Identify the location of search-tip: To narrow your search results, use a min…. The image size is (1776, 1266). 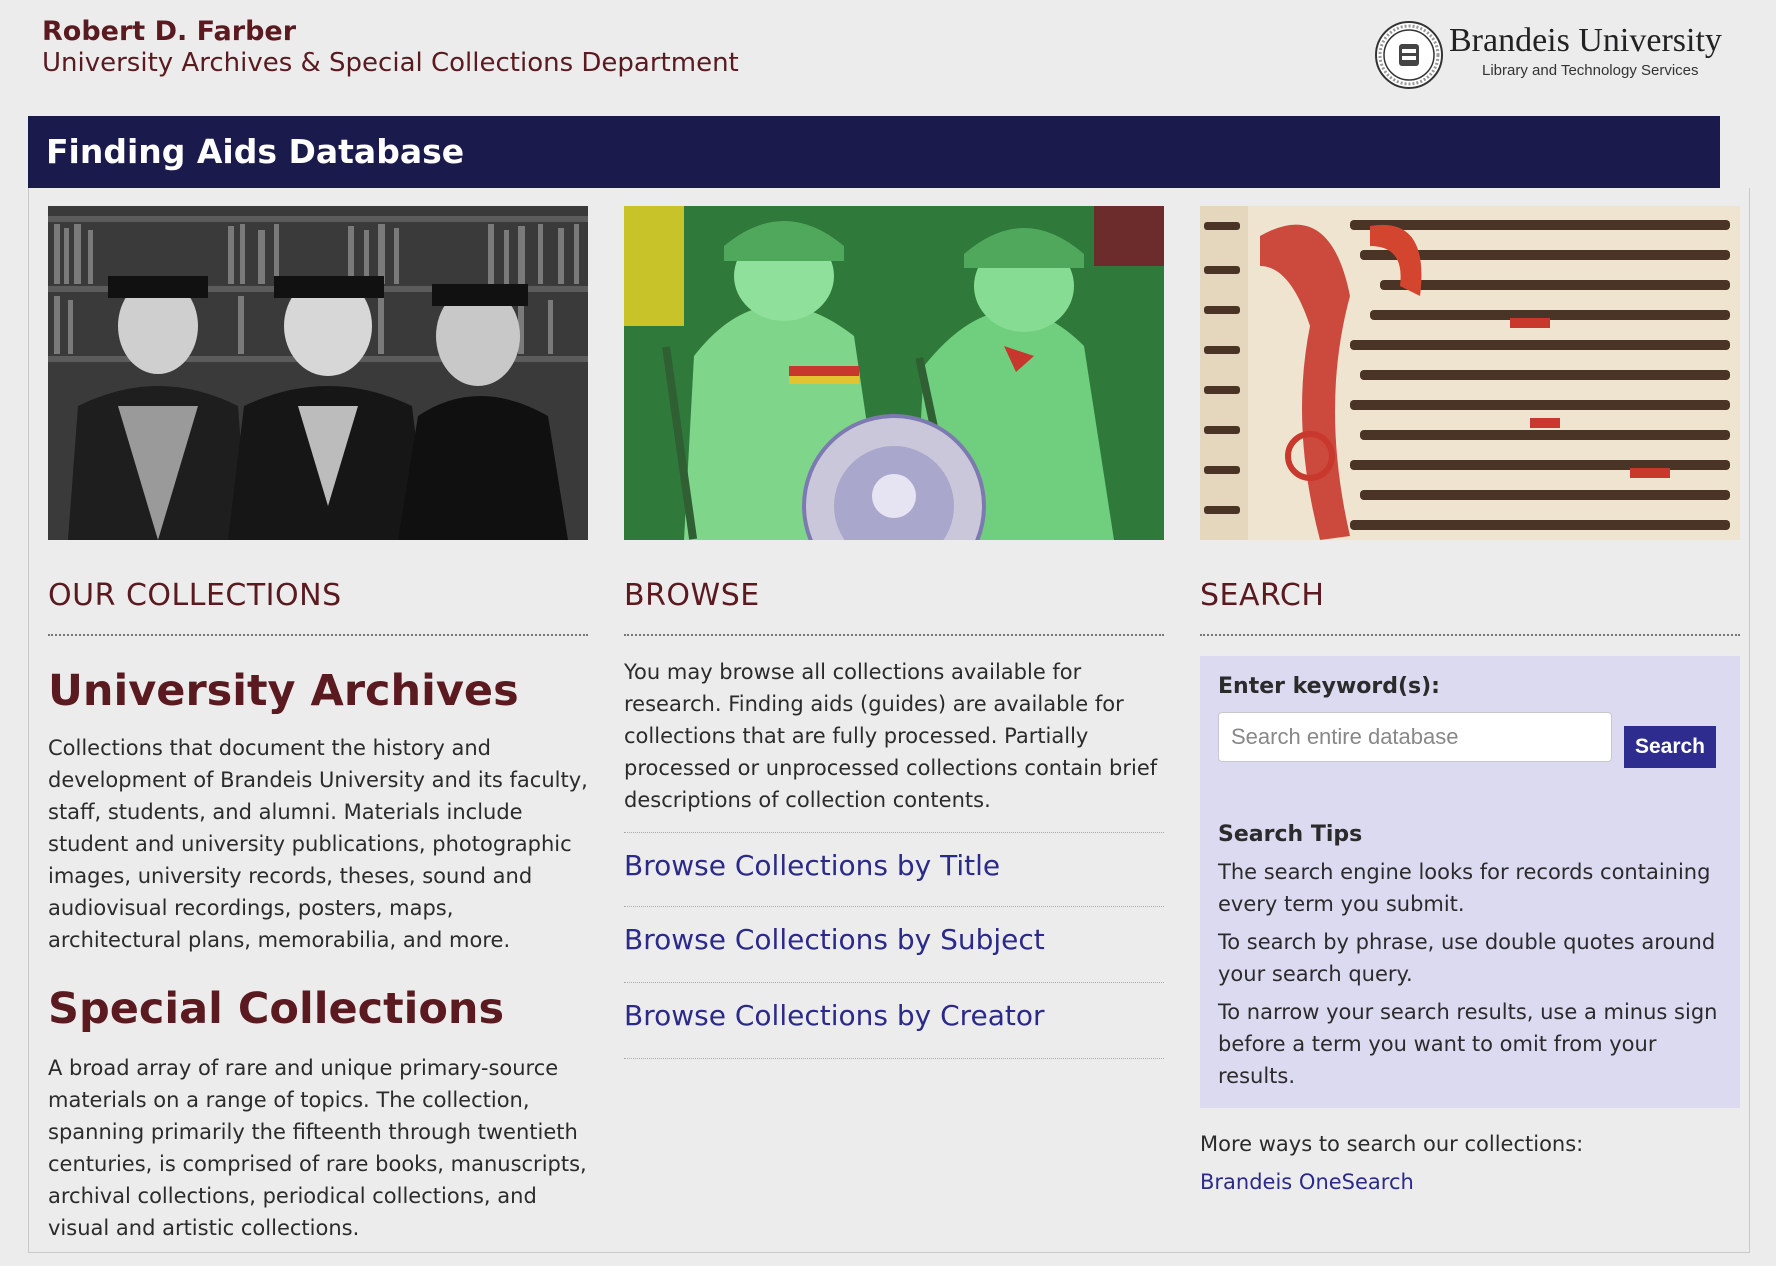
(1468, 1044).